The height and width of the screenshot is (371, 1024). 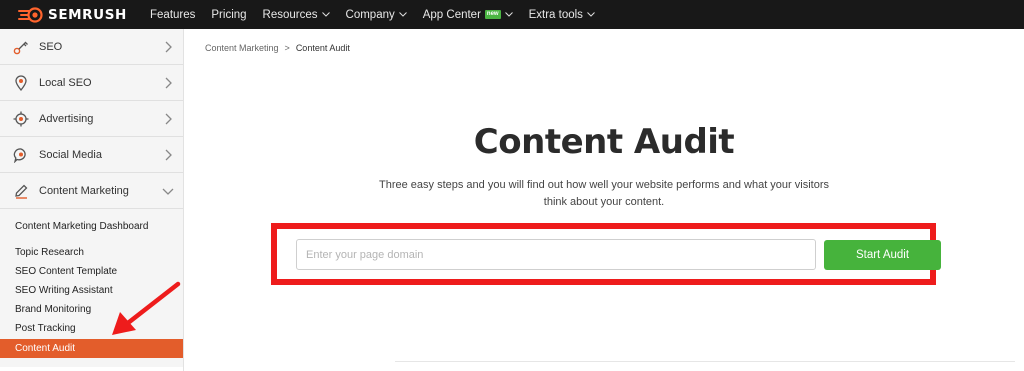 What do you see at coordinates (882, 255) in the screenshot?
I see `start-audit-button: Start Audit` at bounding box center [882, 255].